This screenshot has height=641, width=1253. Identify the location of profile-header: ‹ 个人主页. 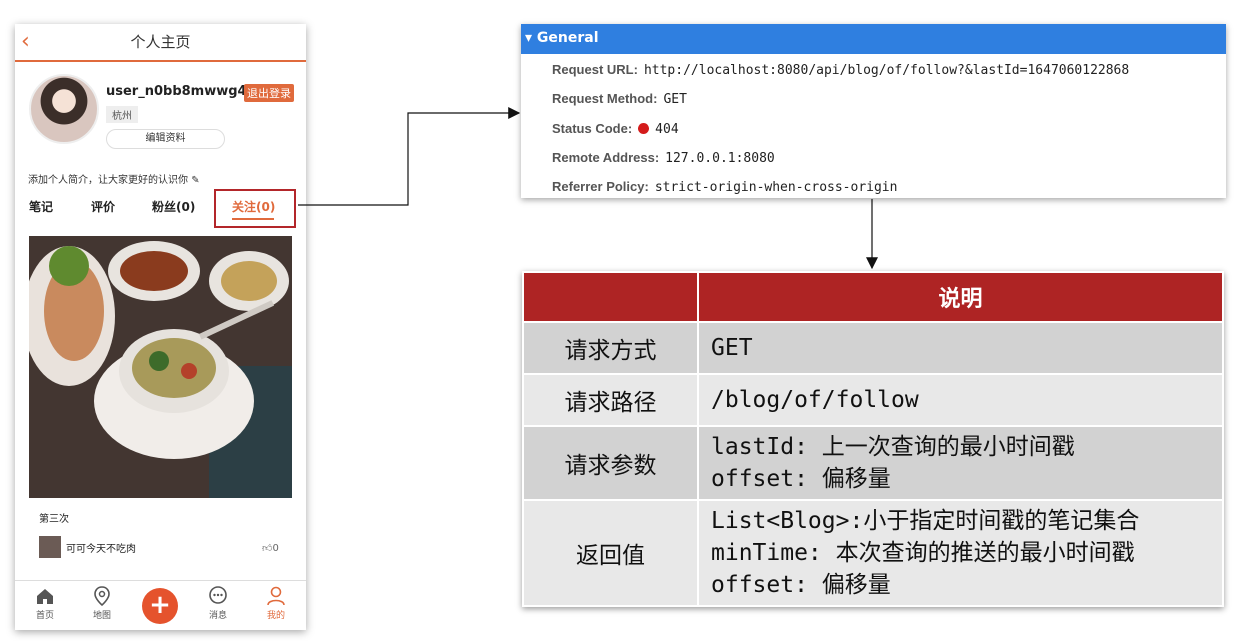
(160, 43).